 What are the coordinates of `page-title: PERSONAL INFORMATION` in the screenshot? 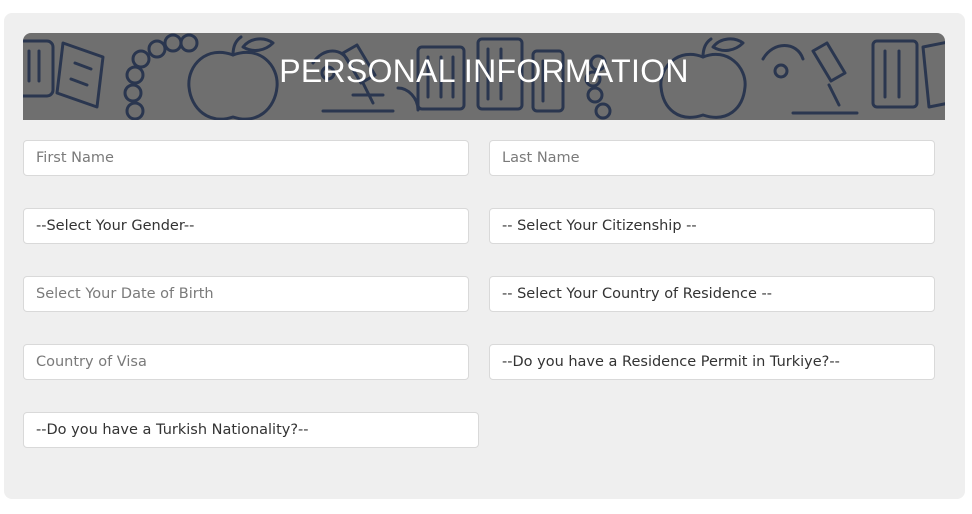 It's located at (484, 71).